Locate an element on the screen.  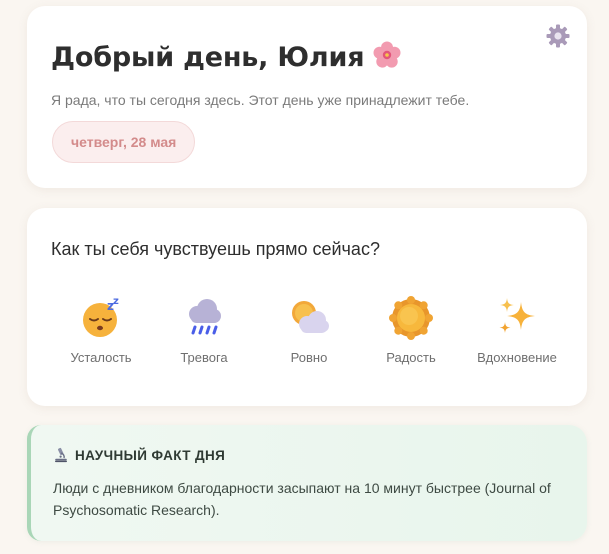
date-badge: четверг, 28 мая is located at coordinates (124, 142).